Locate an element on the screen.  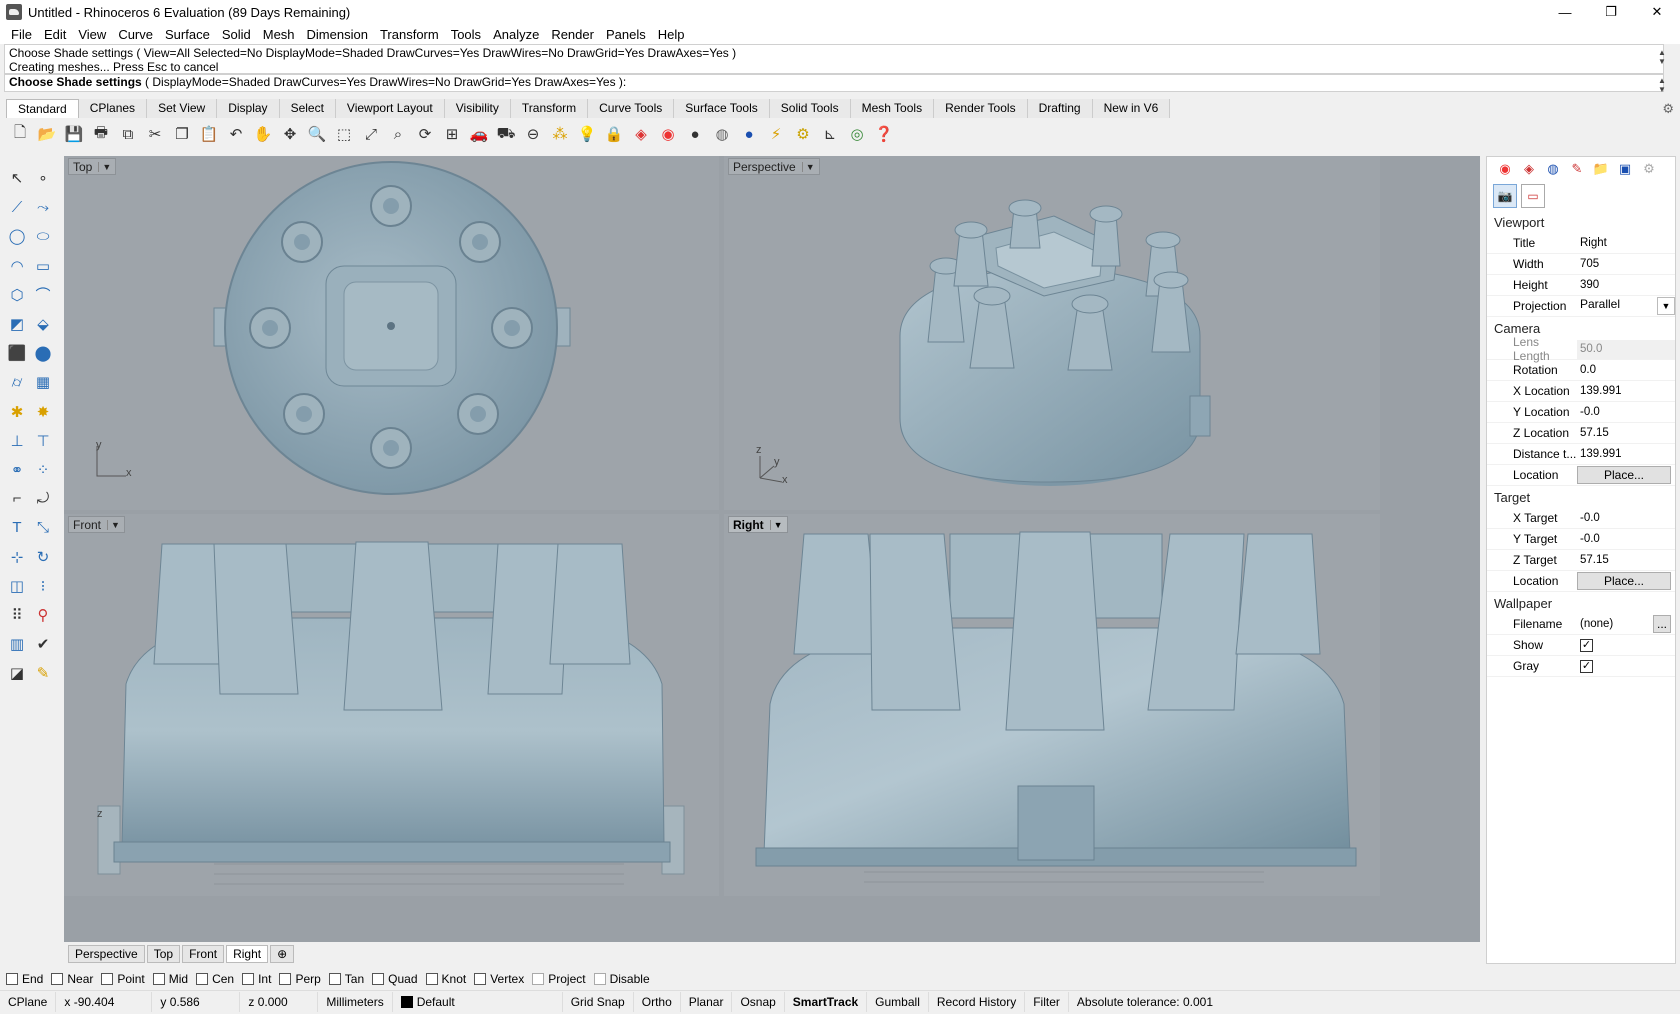
add-viewport-icon: ⊕ is located at coordinates (282, 953).